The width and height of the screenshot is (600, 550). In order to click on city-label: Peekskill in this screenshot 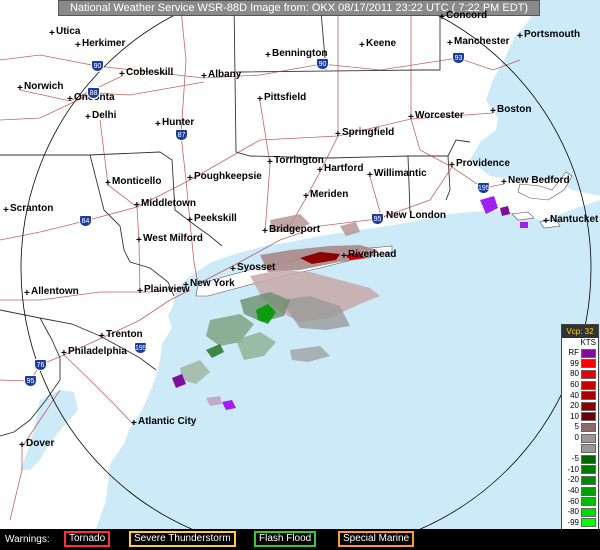, I will do `click(215, 218)`.